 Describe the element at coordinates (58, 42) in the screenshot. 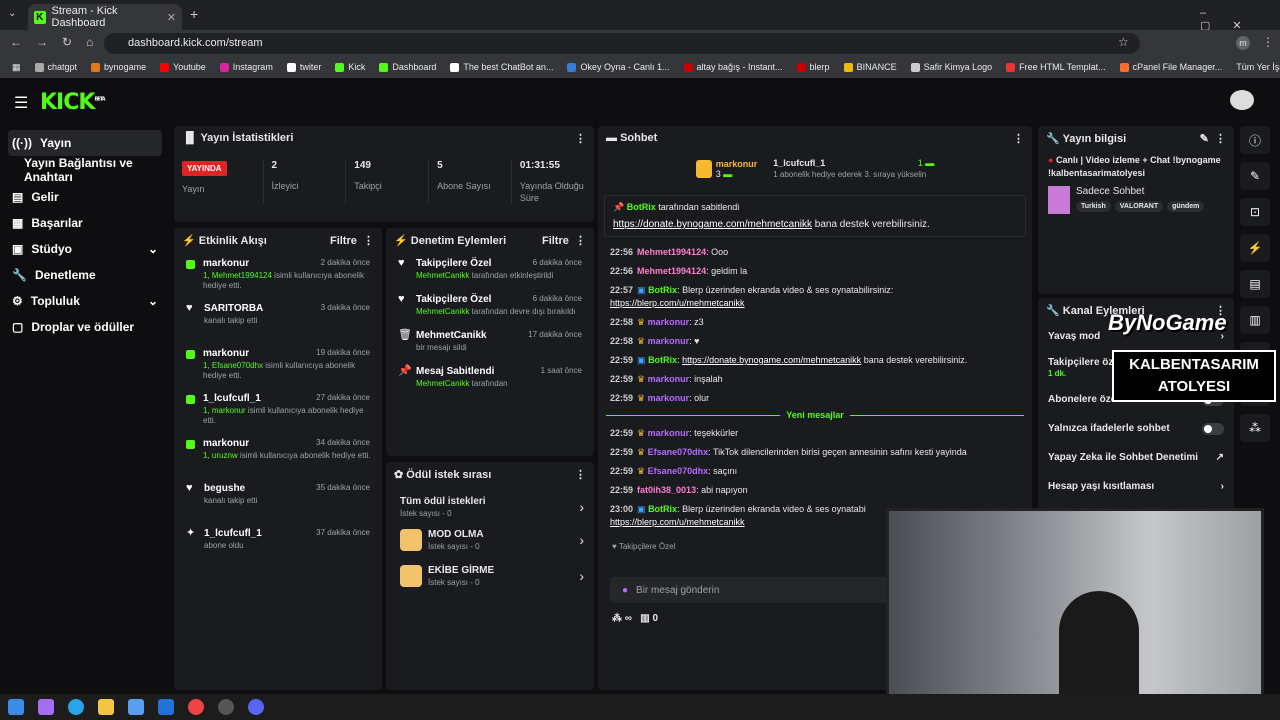

I see `nav-buttons: ←→↻⌂` at that location.